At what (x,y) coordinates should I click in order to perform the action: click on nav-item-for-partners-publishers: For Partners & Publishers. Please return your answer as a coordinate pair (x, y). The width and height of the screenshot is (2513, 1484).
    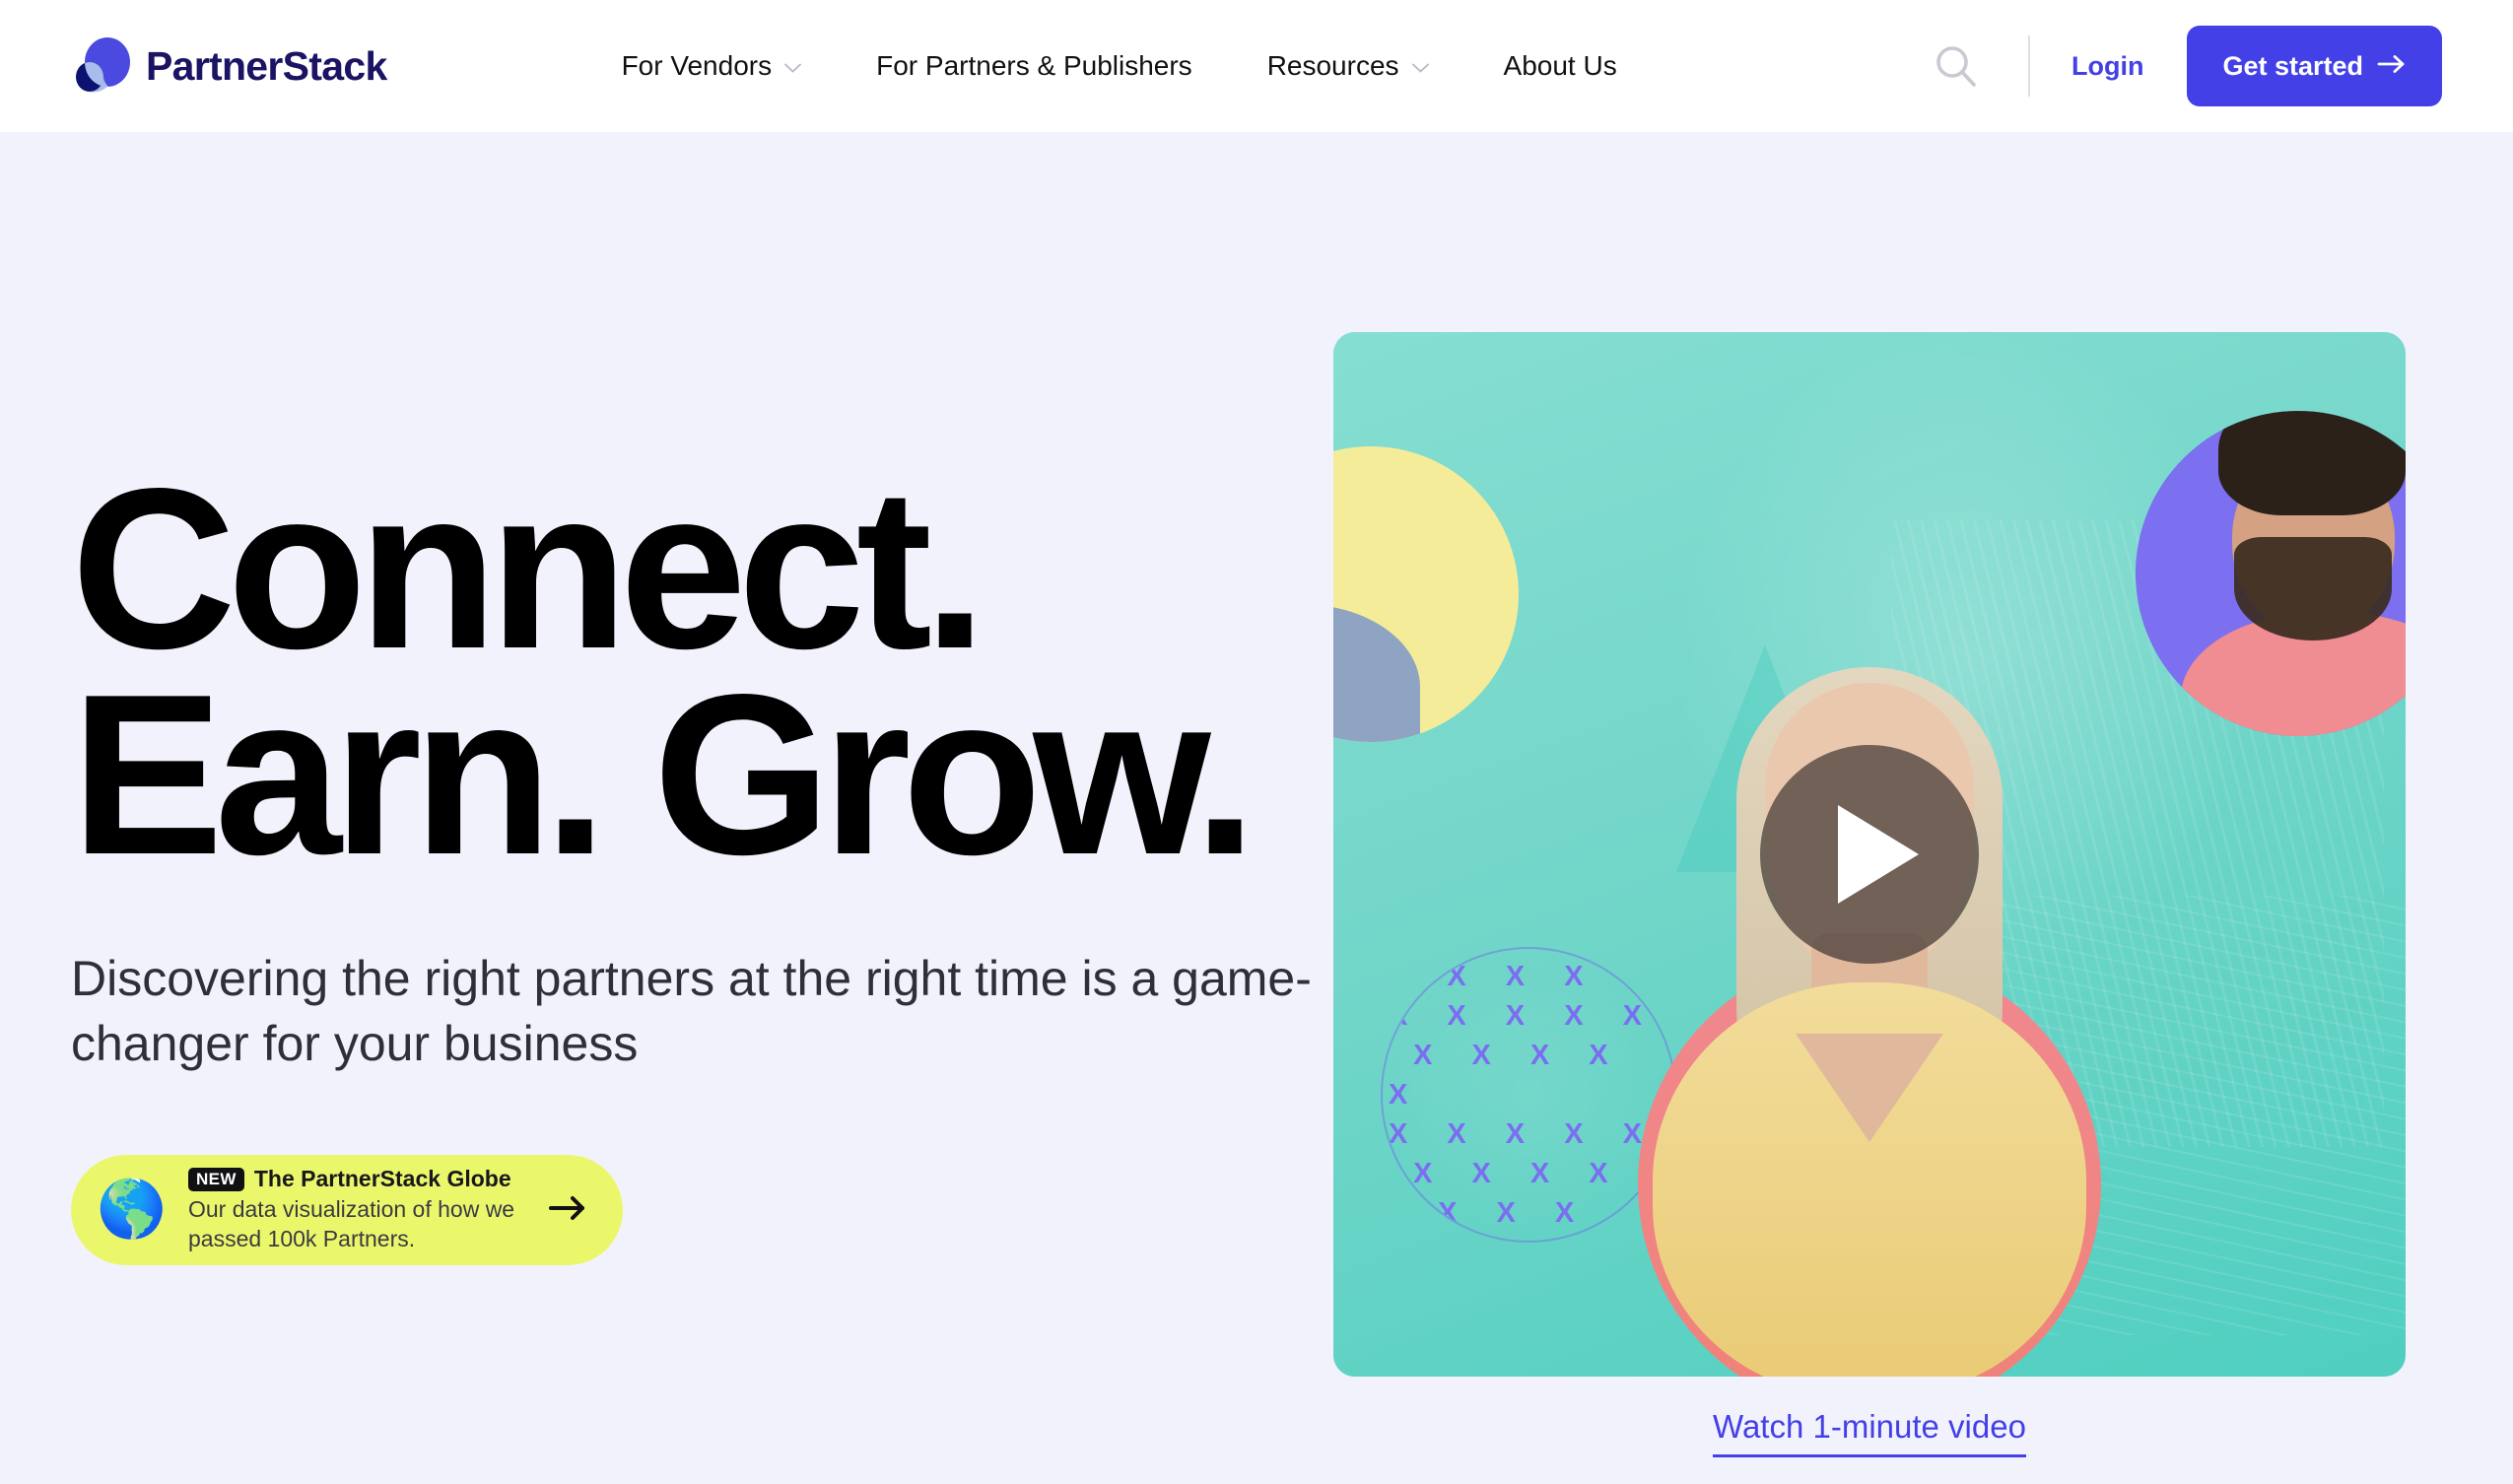
    Looking at the image, I should click on (1034, 66).